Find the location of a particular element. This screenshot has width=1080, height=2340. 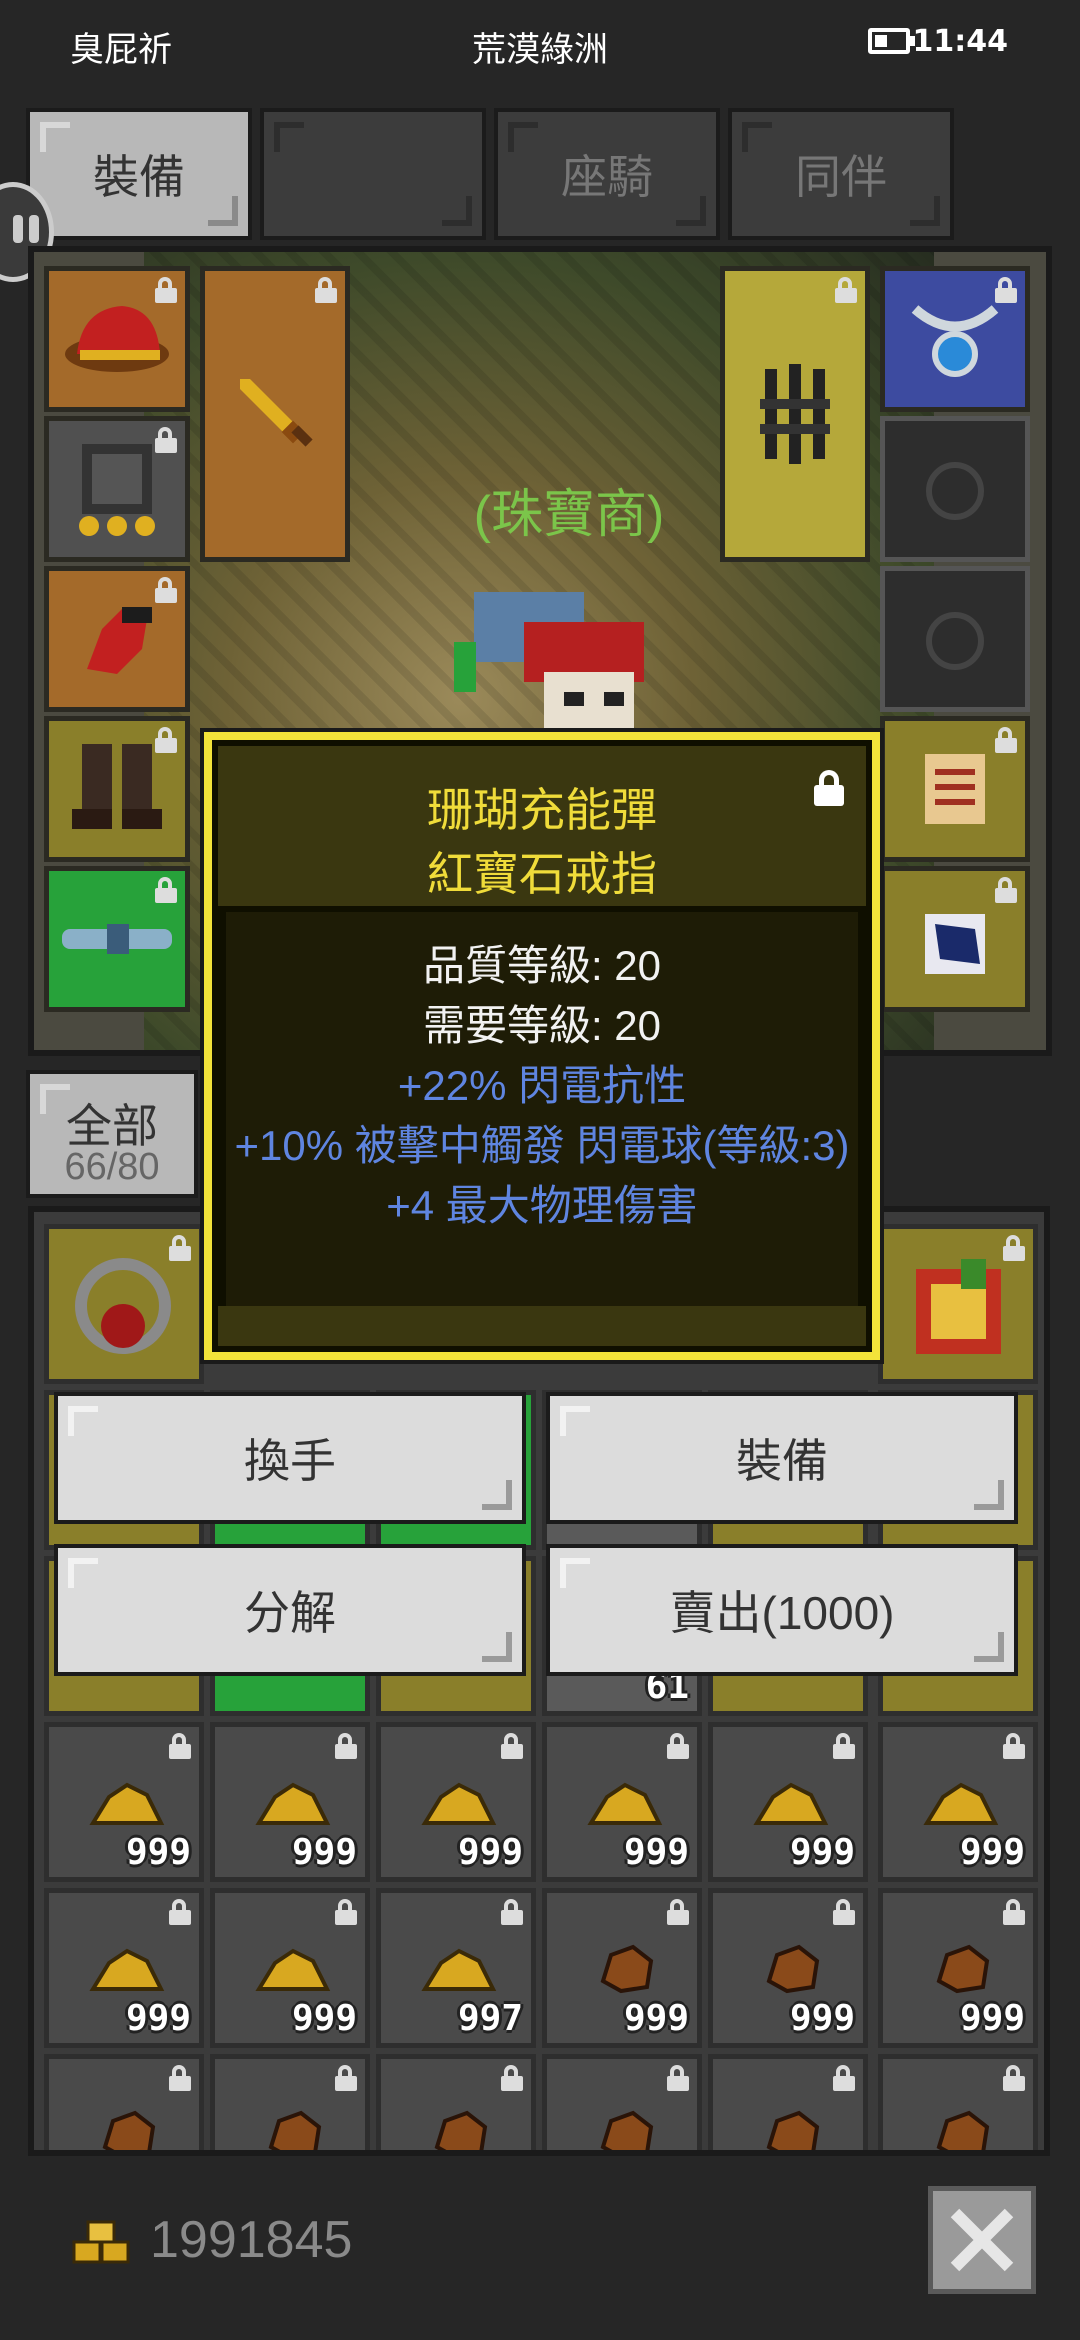

sell-button: 賣出(1000) is located at coordinates (782, 1610).